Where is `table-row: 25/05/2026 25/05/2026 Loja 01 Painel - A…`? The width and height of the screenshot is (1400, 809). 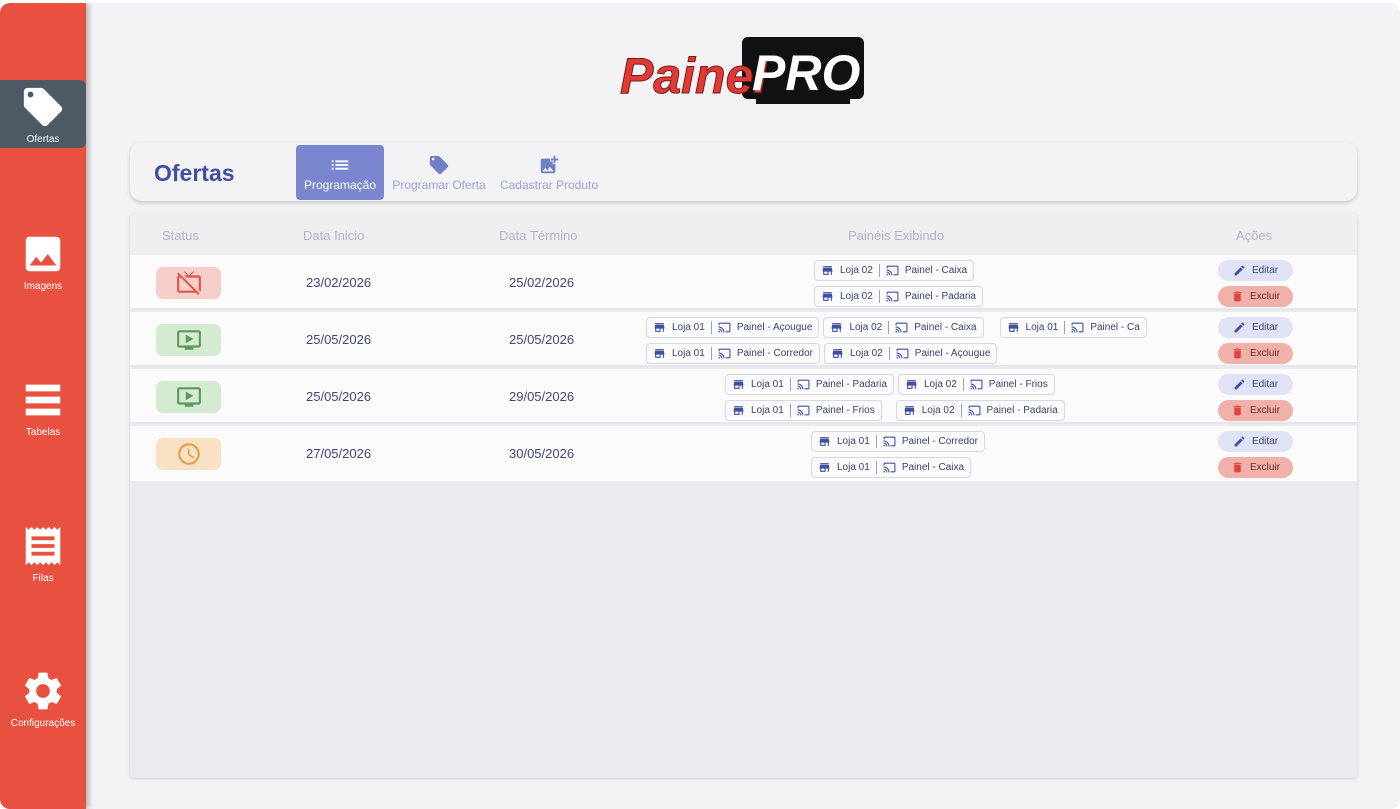 table-row: 25/05/2026 25/05/2026 Loja 01 Painel - A… is located at coordinates (743, 339).